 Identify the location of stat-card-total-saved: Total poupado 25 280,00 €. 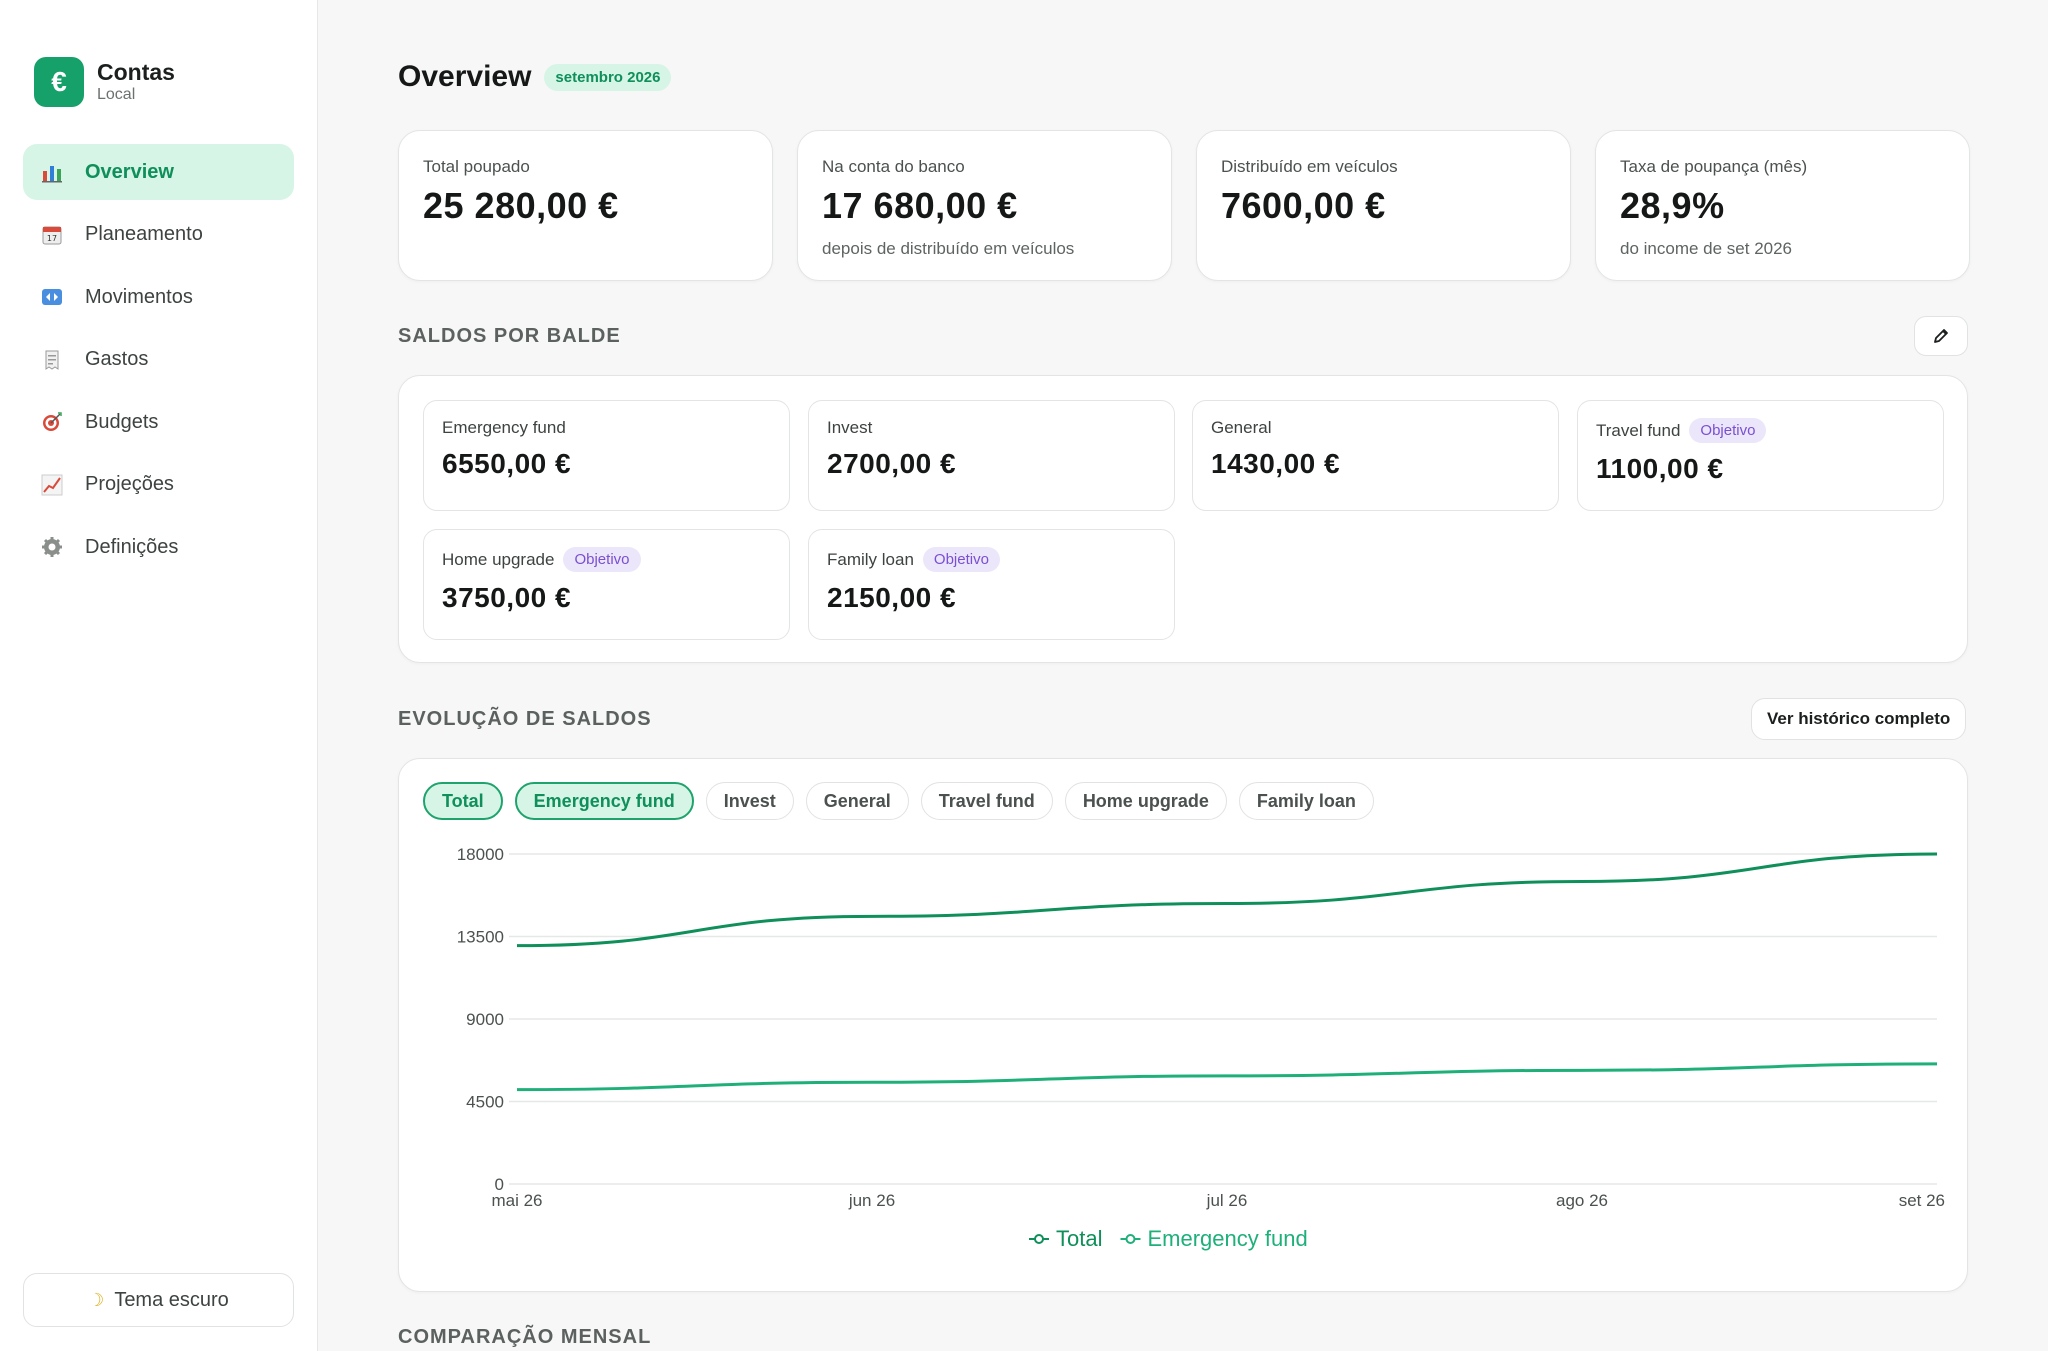
(585, 205).